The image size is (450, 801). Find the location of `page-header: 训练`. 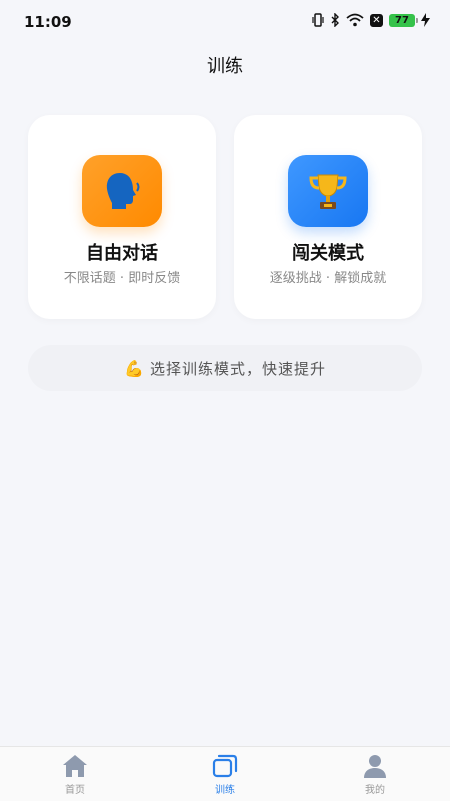

page-header: 训练 is located at coordinates (225, 67).